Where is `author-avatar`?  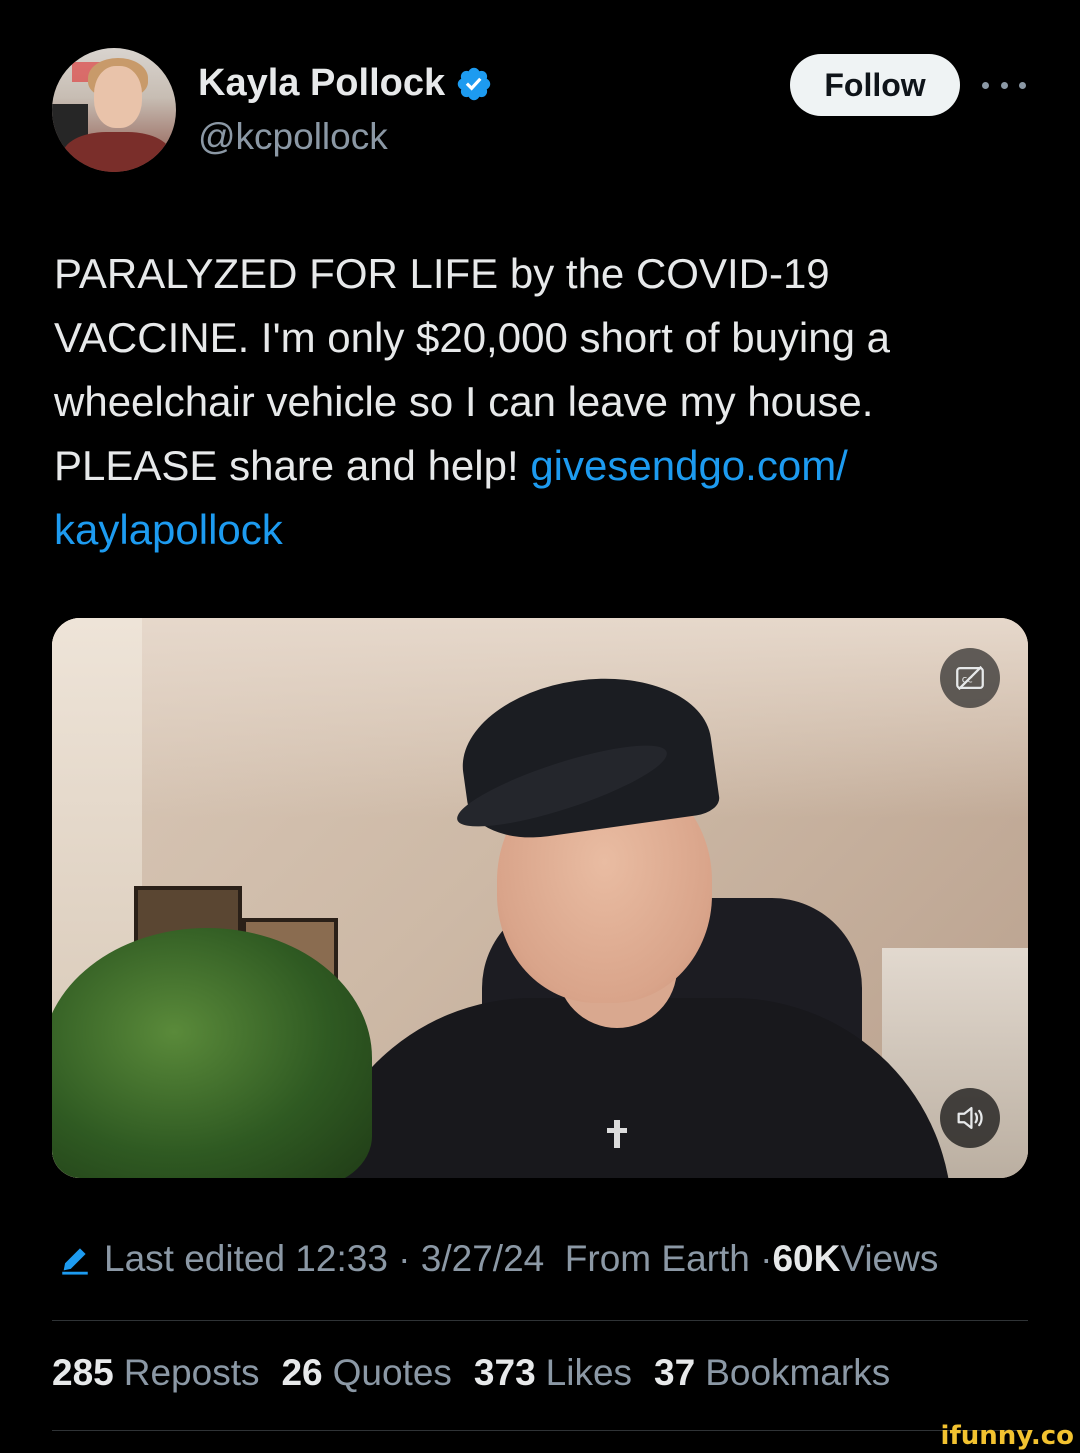 author-avatar is located at coordinates (114, 110).